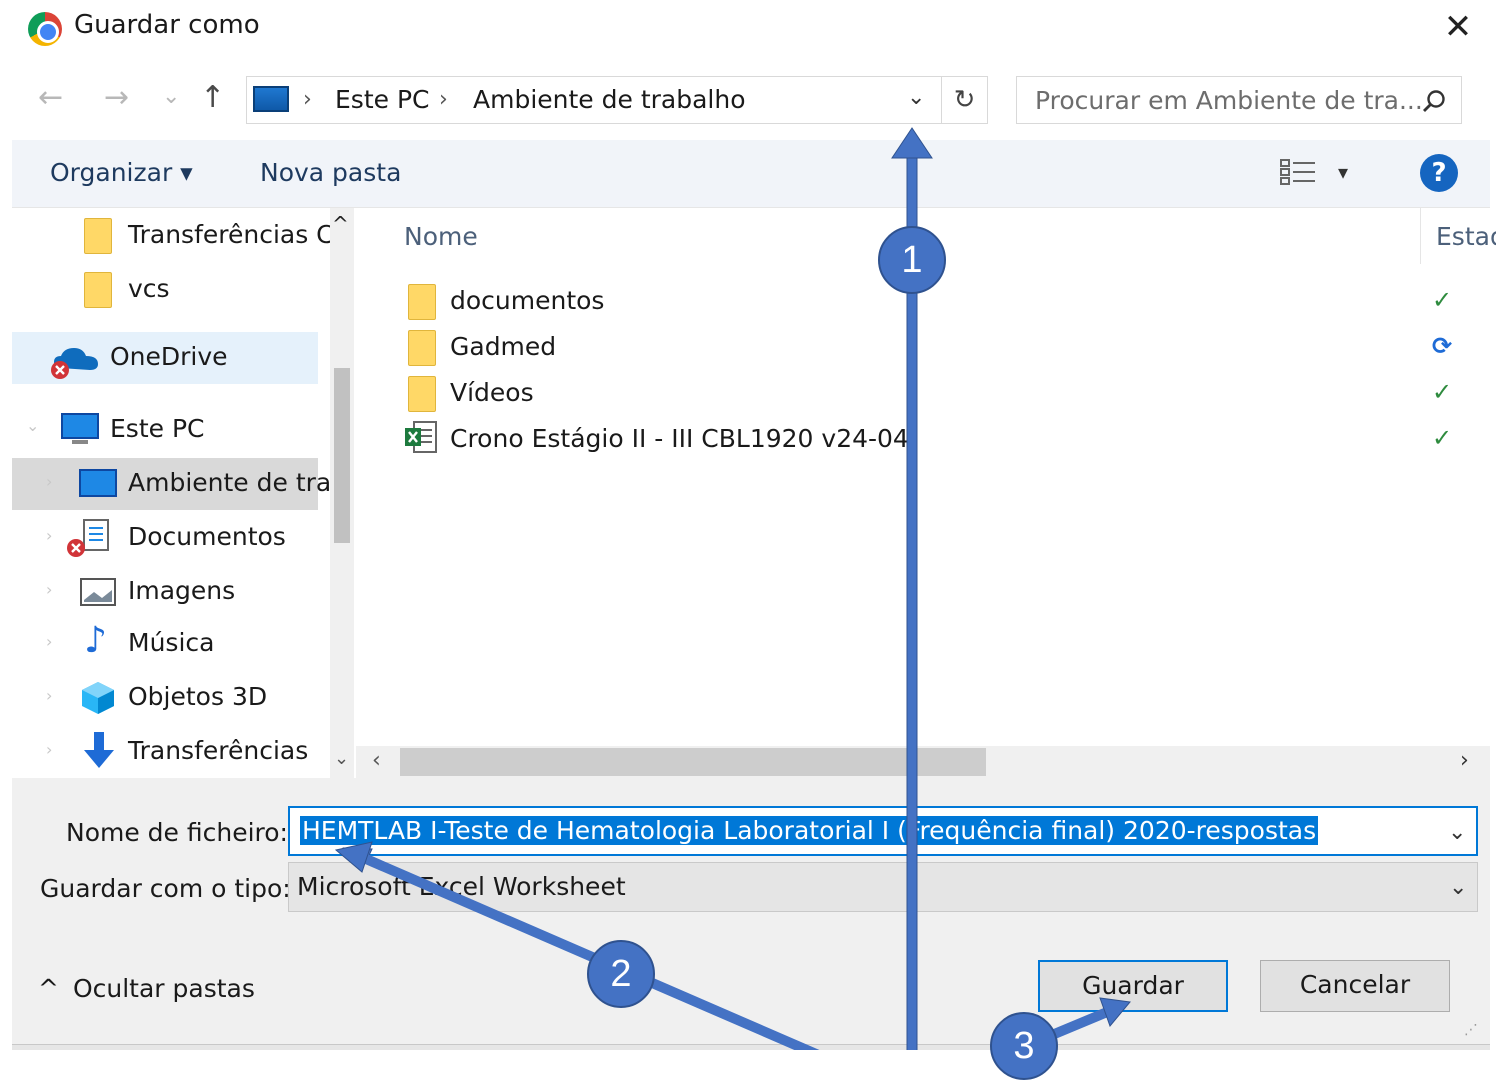 The height and width of the screenshot is (1080, 1496). What do you see at coordinates (944, 303) in the screenshot?
I see `list-item: documentos ✓` at bounding box center [944, 303].